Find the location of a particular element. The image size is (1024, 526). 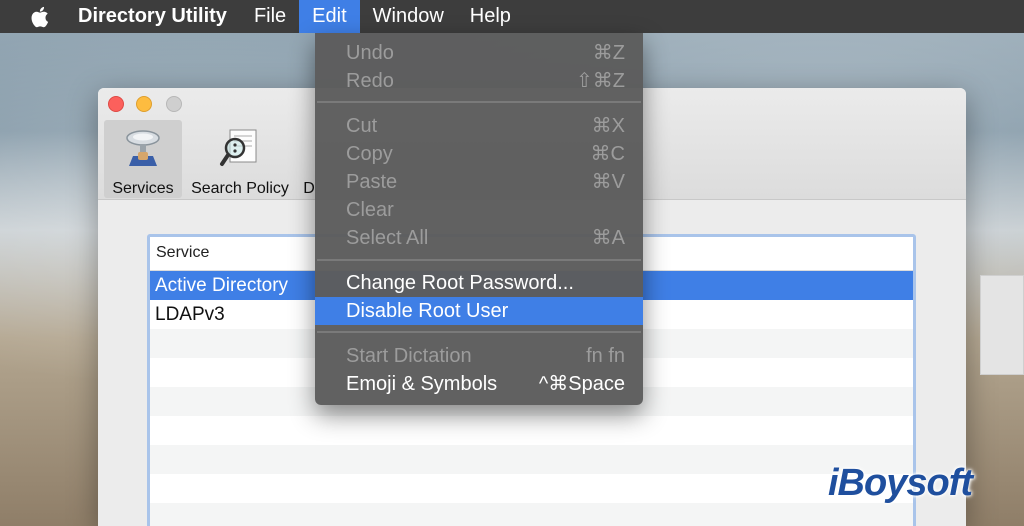

shortcut-select-all: ⌘A is located at coordinates (608, 238).